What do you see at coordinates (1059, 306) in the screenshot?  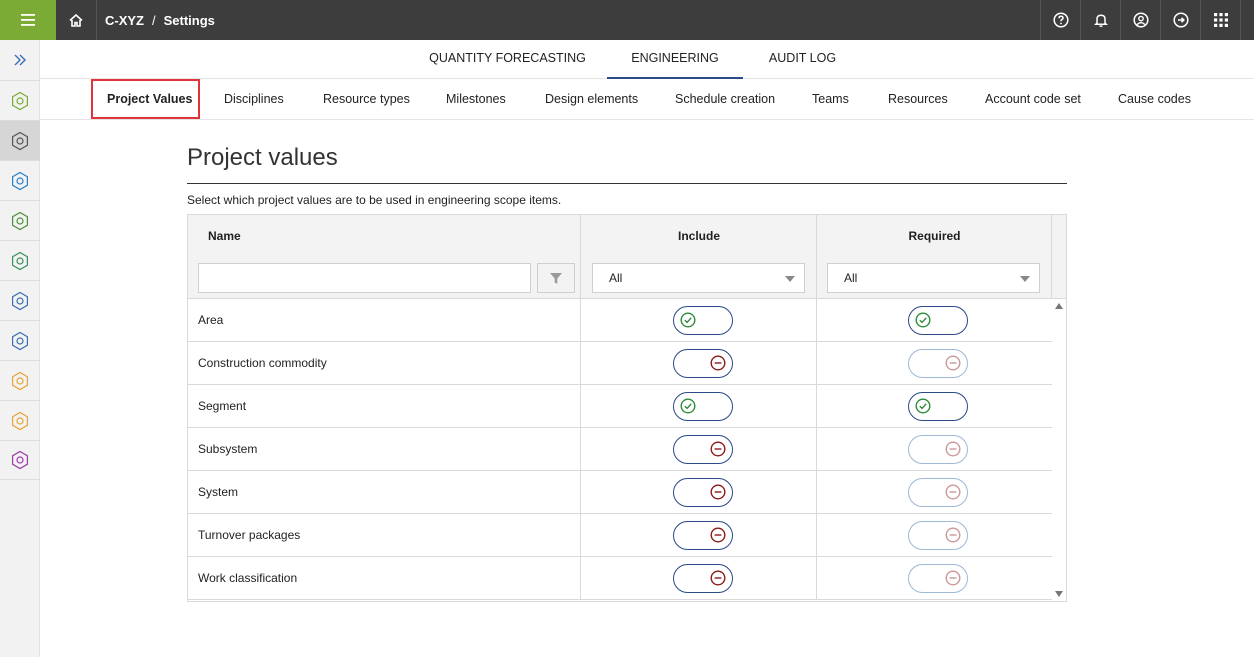 I see `scroll-up-icon` at bounding box center [1059, 306].